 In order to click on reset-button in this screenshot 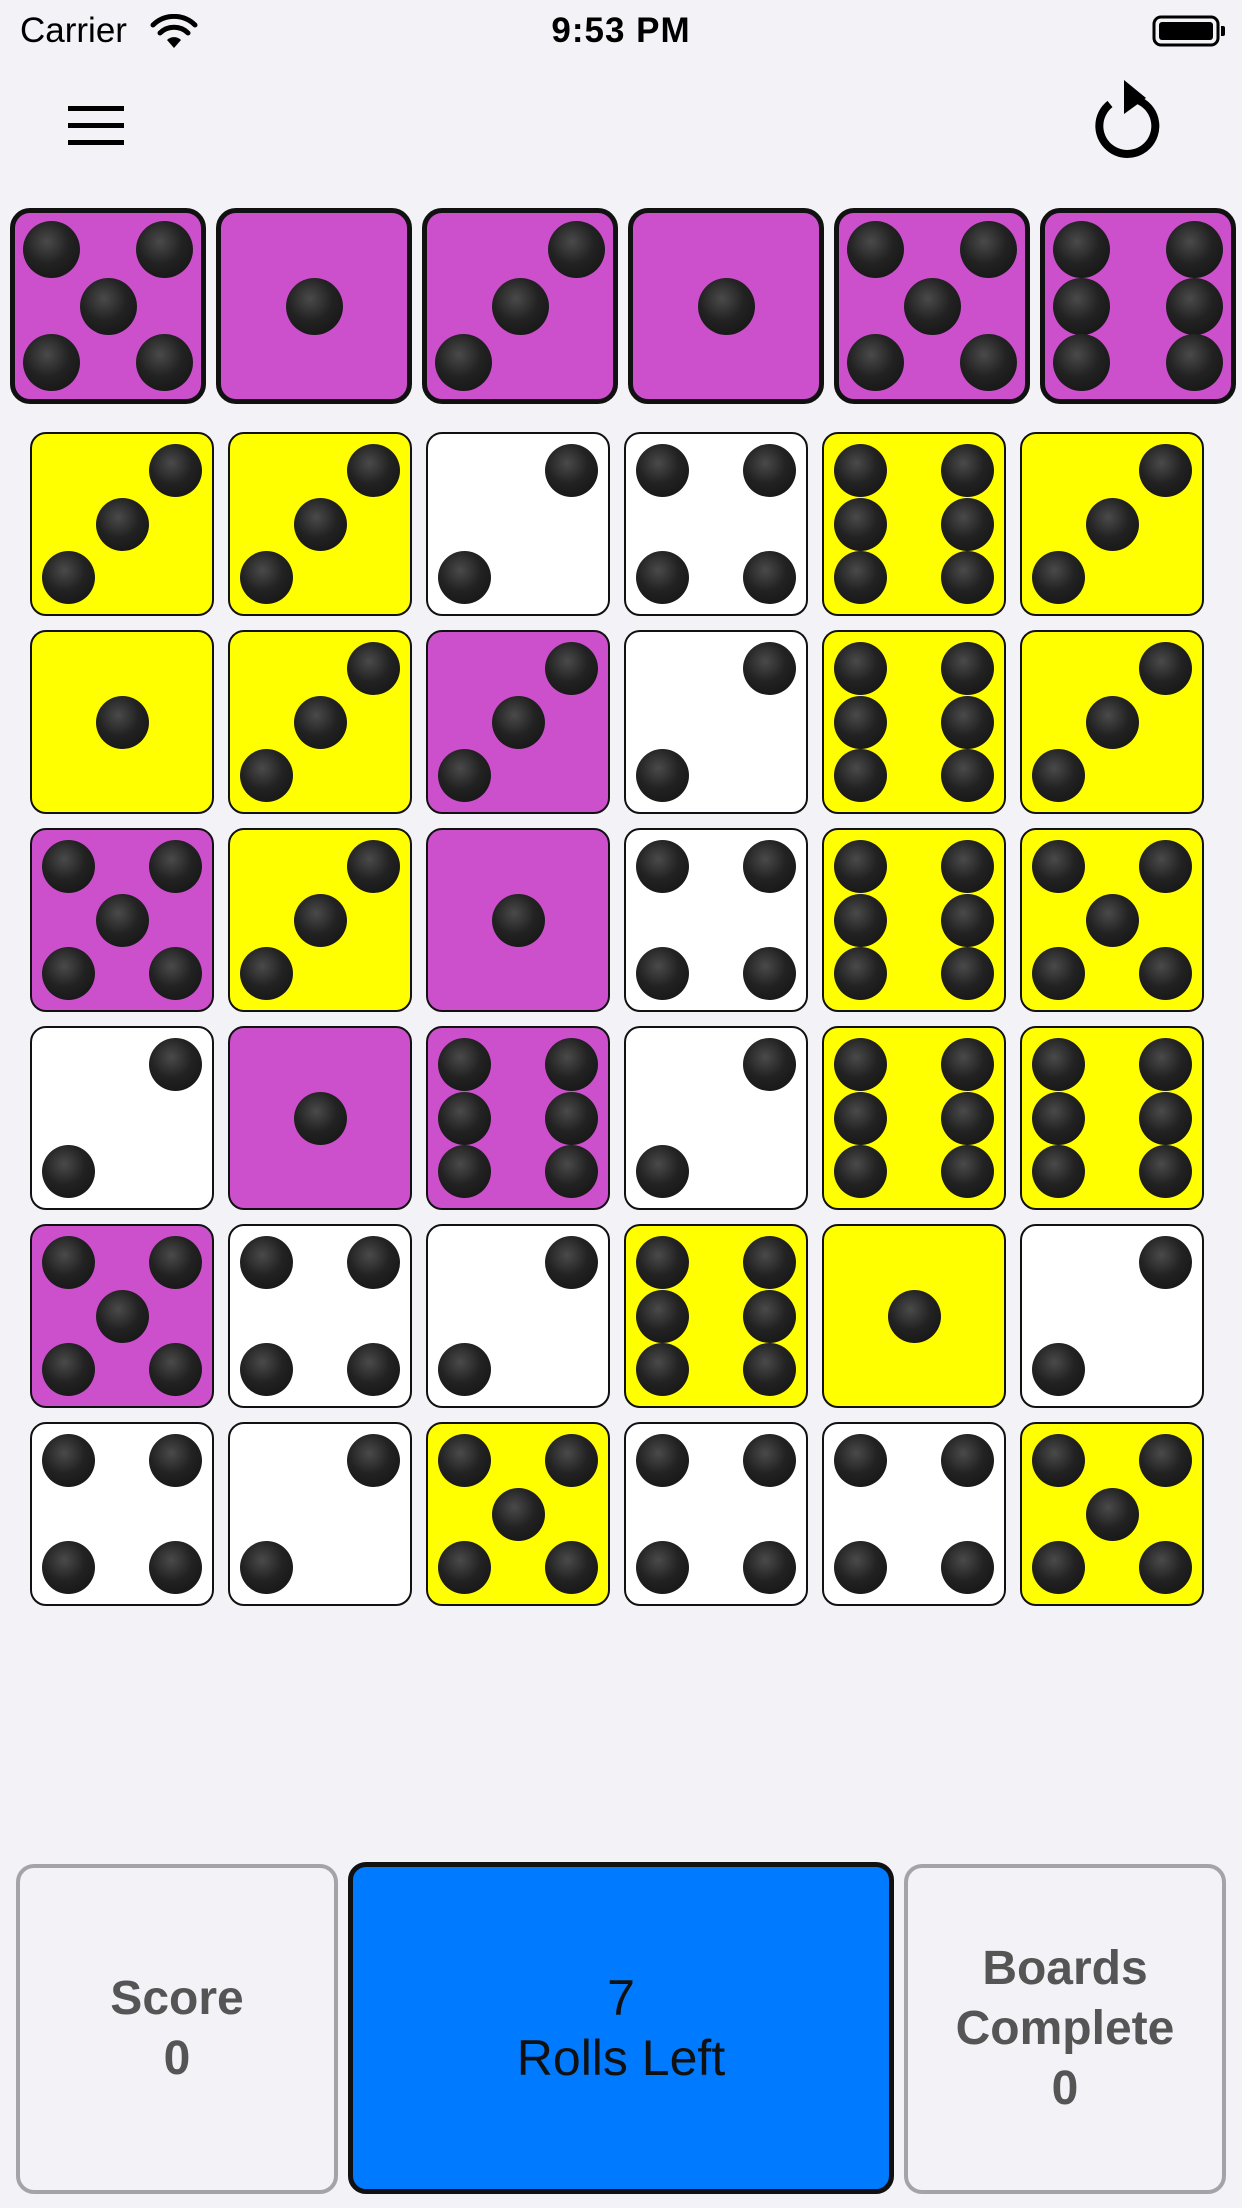, I will do `click(1128, 120)`.